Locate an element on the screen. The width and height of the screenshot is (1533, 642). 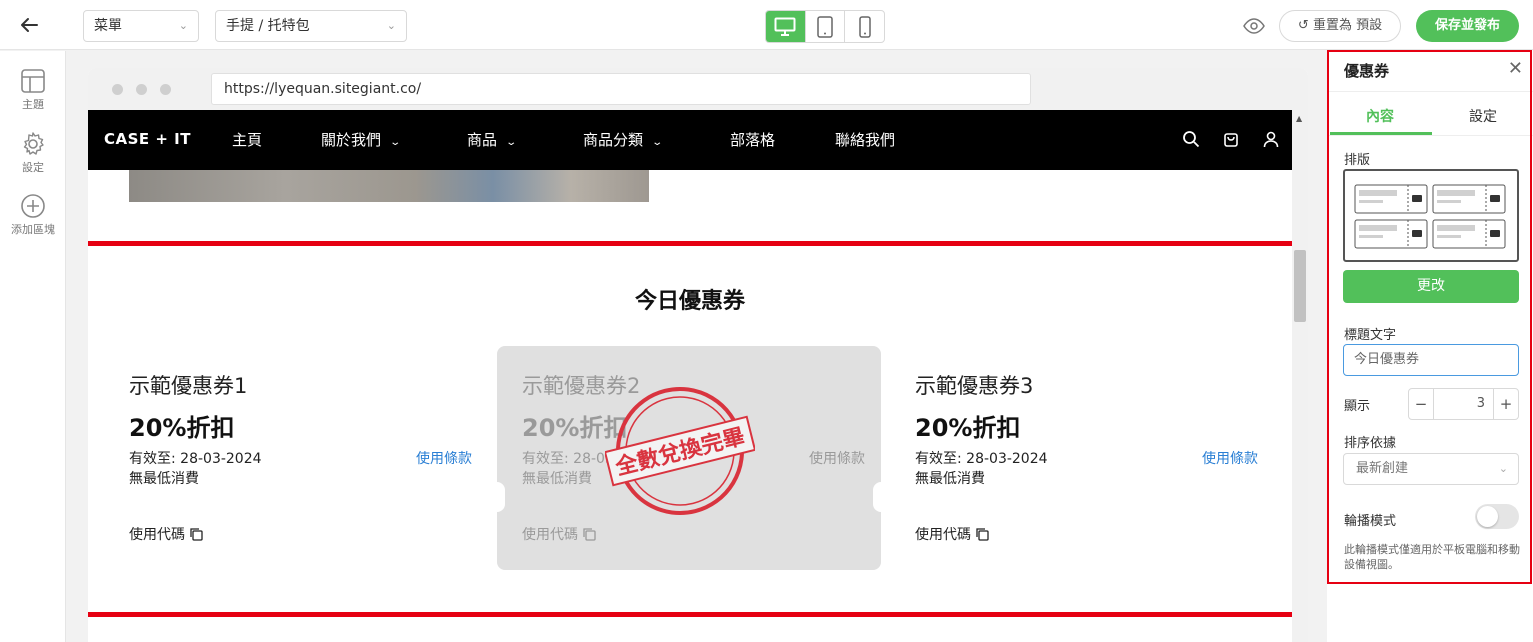
title-text-input: 今日優惠券 is located at coordinates (1431, 360).